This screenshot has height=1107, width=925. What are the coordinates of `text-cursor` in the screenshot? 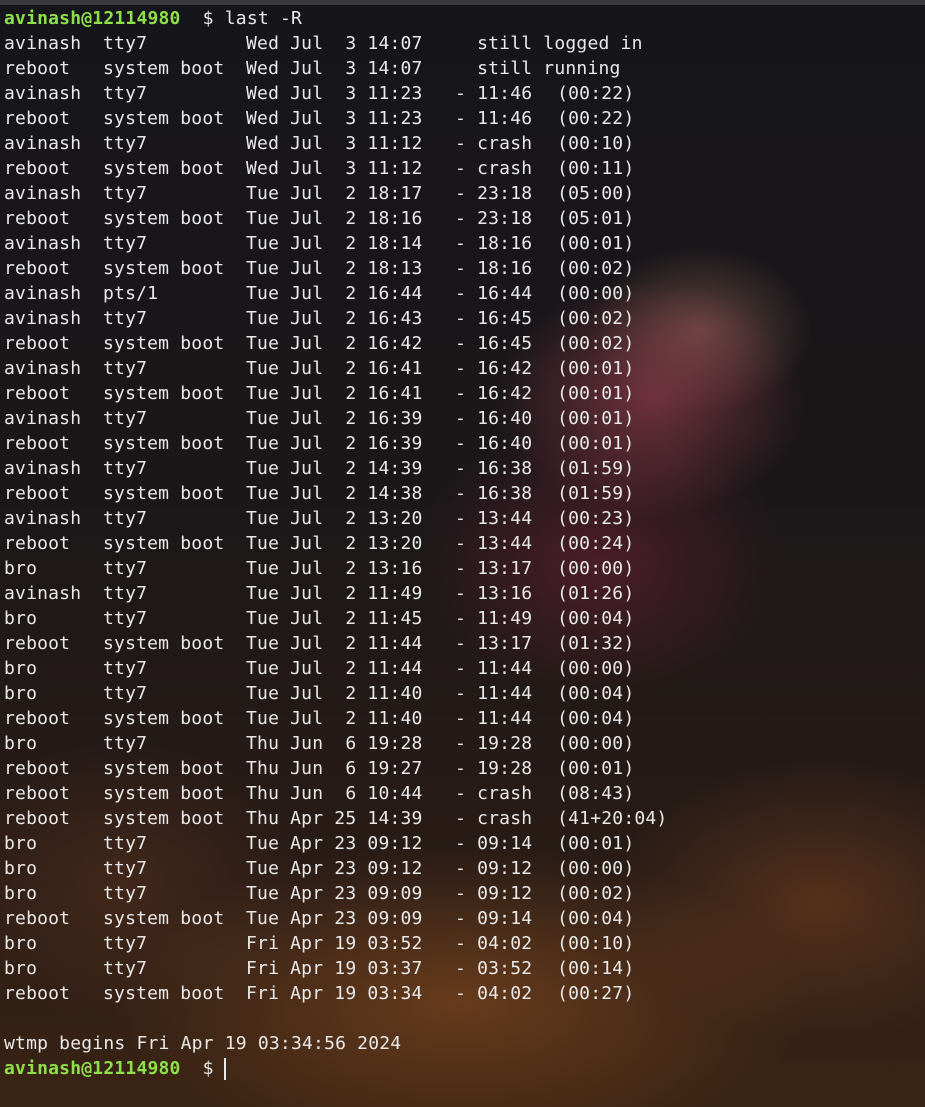 It's located at (224, 1069).